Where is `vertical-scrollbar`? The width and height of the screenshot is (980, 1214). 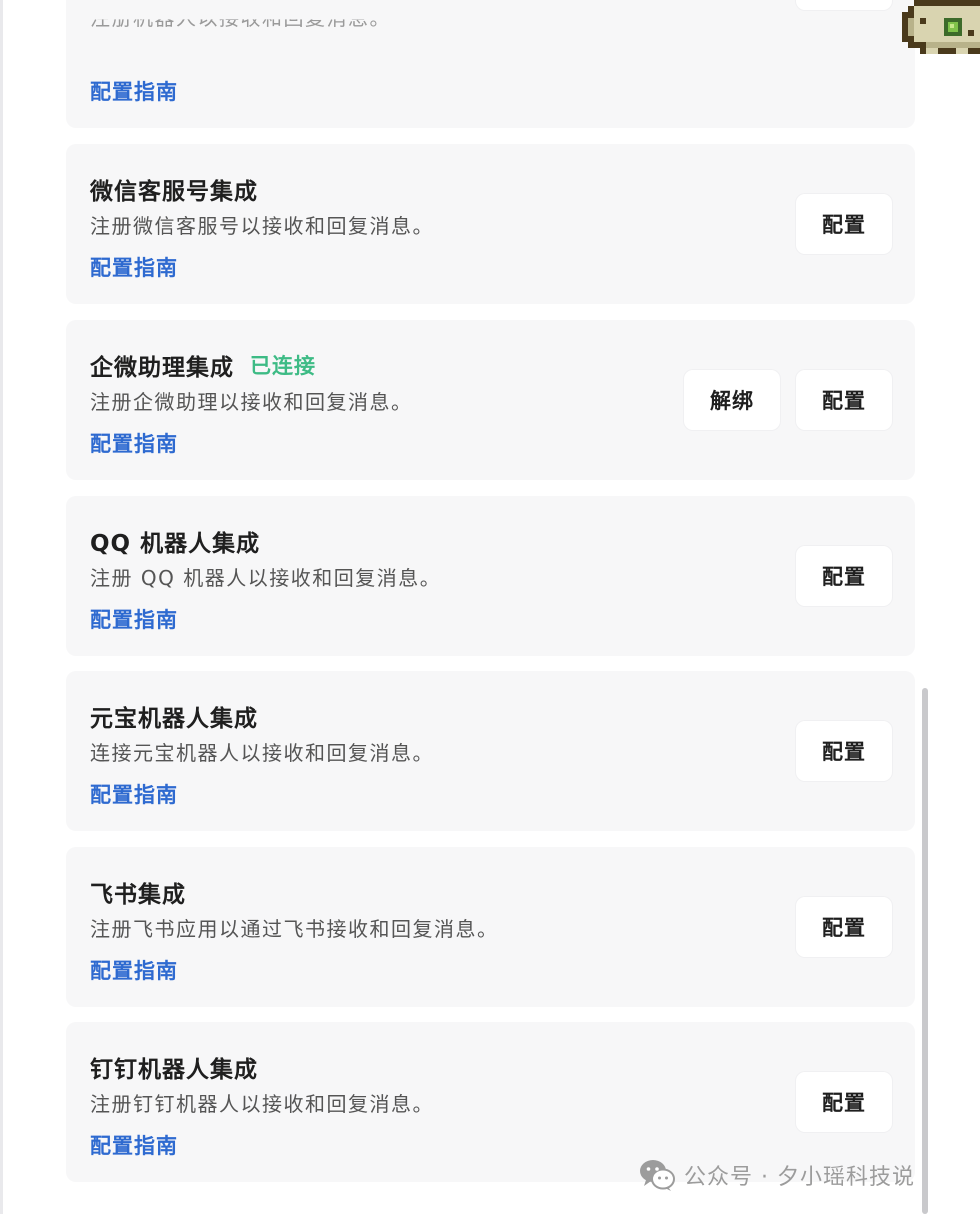 vertical-scrollbar is located at coordinates (925, 951).